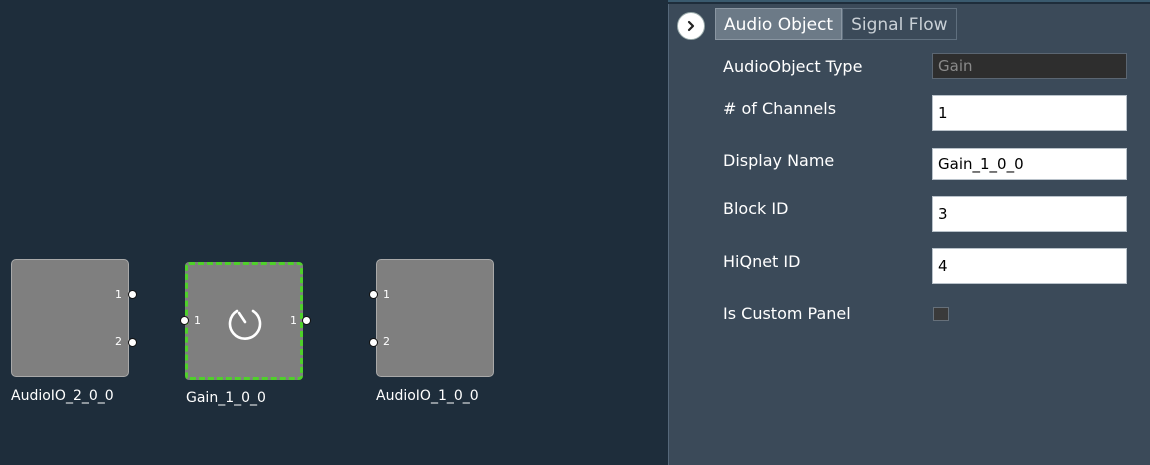  I want to click on collapse-panel-button, so click(691, 26).